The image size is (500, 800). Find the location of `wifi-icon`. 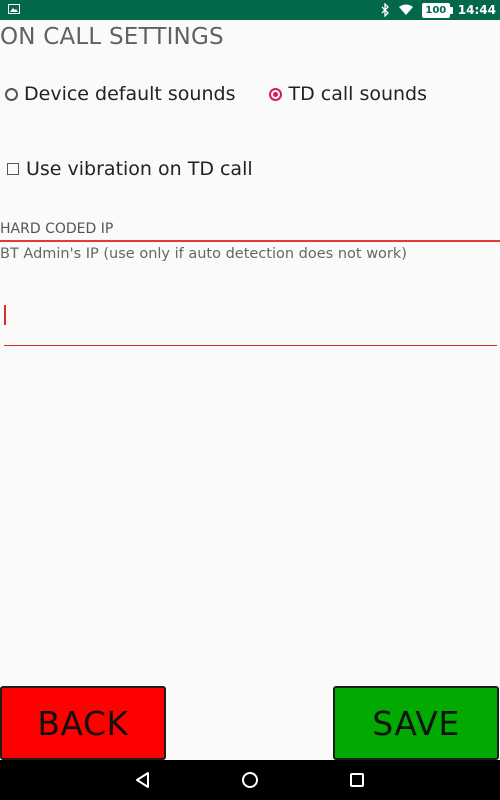

wifi-icon is located at coordinates (405, 9).